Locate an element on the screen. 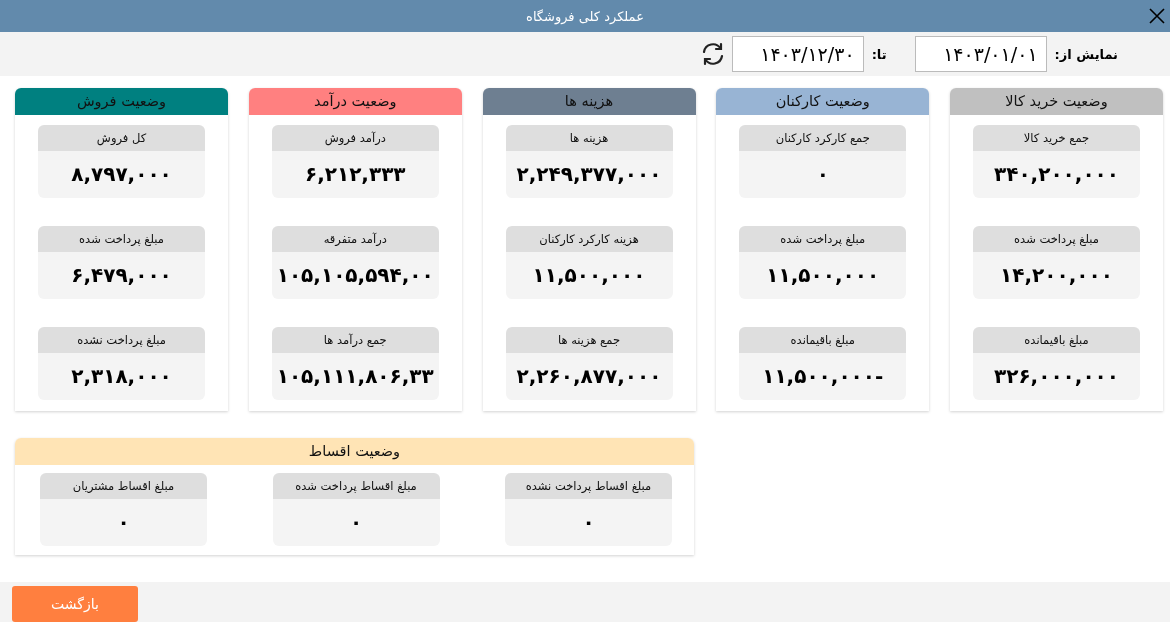  from-label: نمایش از: is located at coordinates (1086, 54).